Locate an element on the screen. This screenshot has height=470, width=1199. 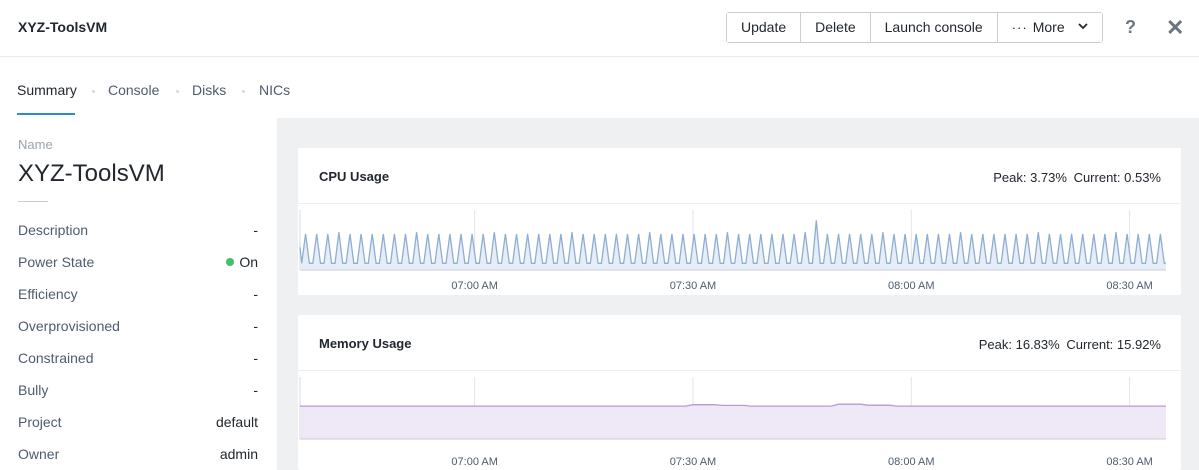
help-icon: ? is located at coordinates (1130, 27).